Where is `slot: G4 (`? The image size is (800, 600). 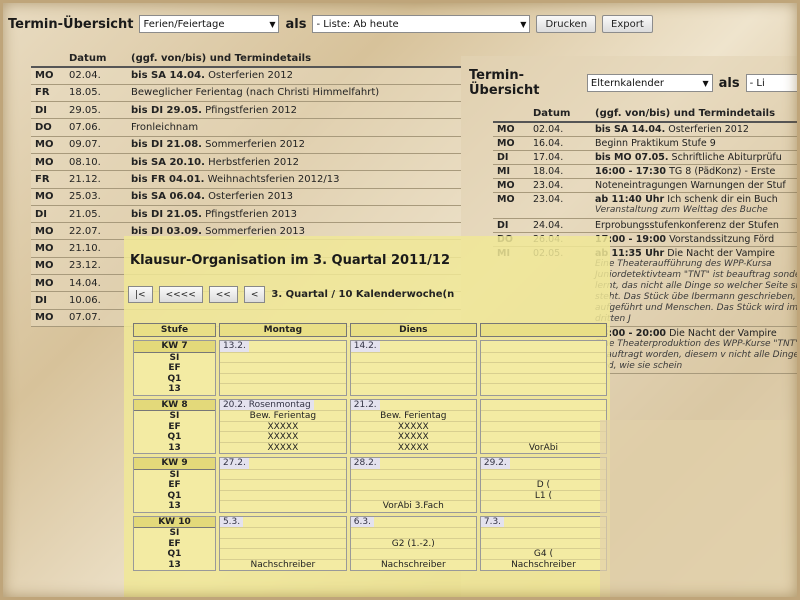
slot: G4 ( is located at coordinates (543, 553).